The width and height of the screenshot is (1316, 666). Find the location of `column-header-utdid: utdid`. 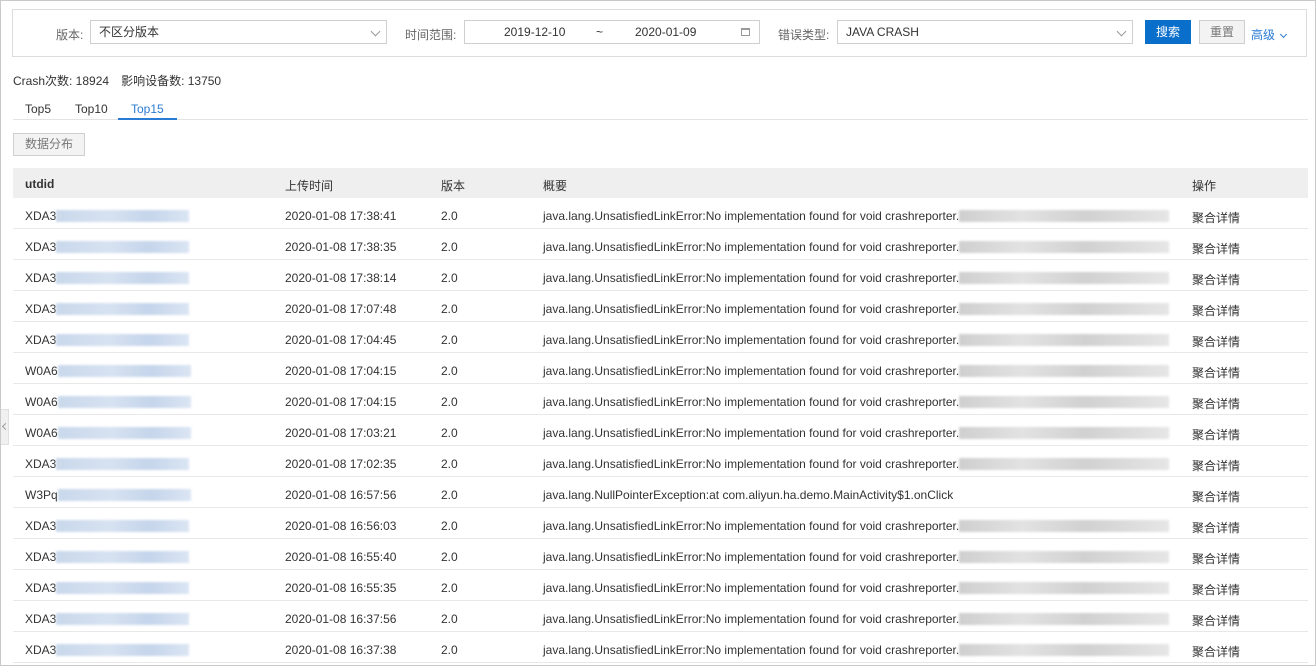

column-header-utdid: utdid is located at coordinates (40, 184).